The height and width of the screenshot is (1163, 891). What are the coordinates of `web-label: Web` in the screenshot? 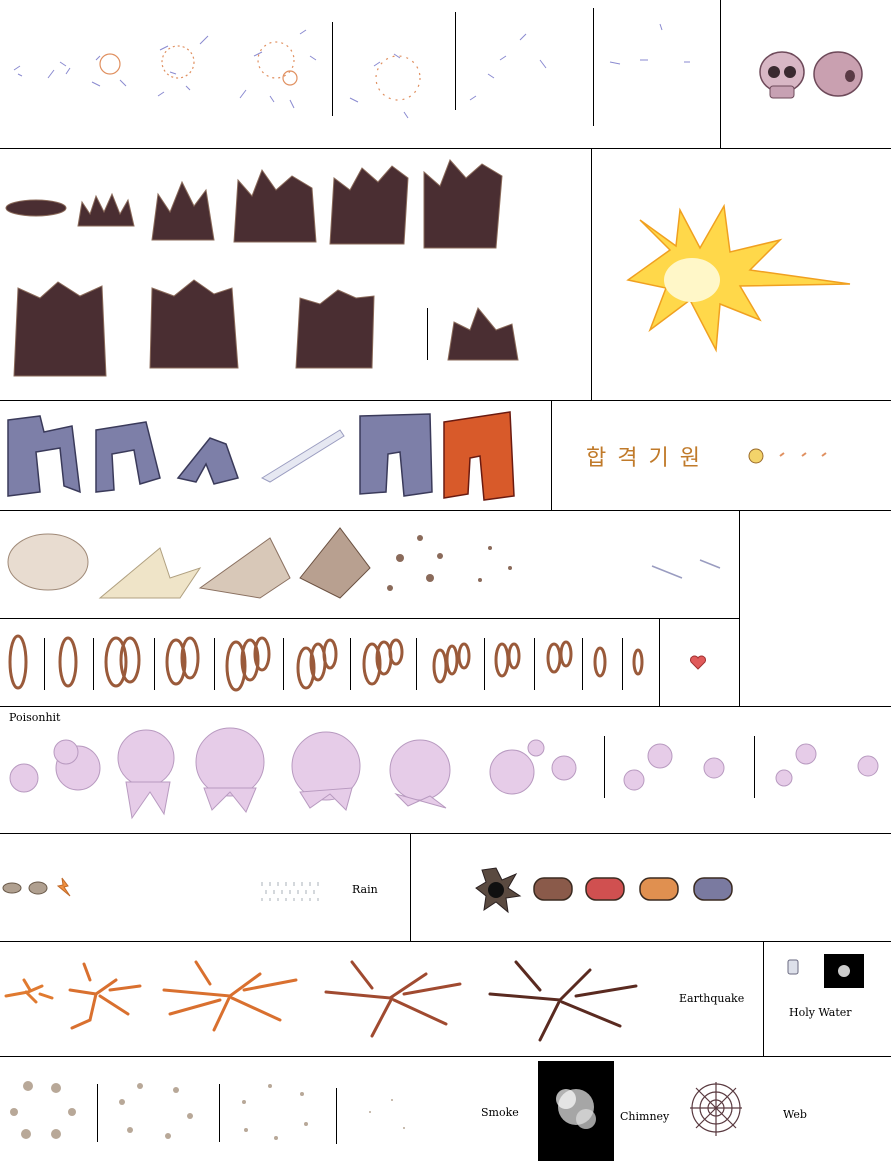 It's located at (795, 1114).